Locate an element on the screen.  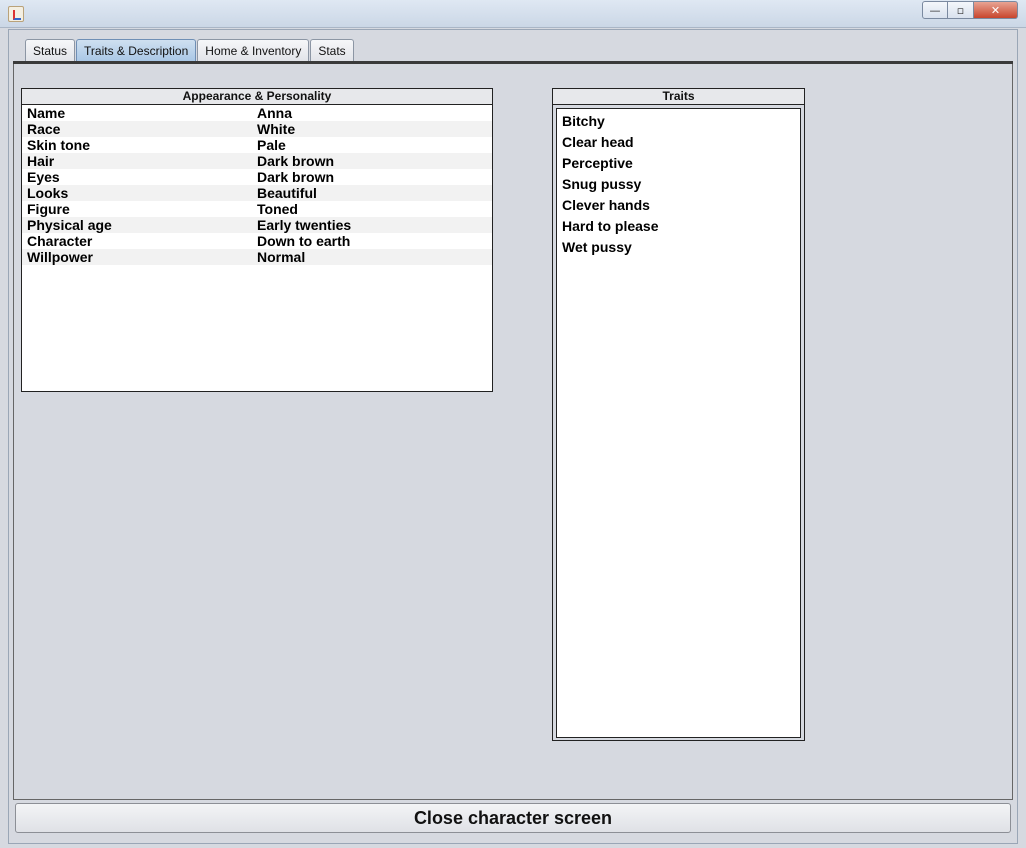
table-row: Skin tone Pale is located at coordinates (257, 145).